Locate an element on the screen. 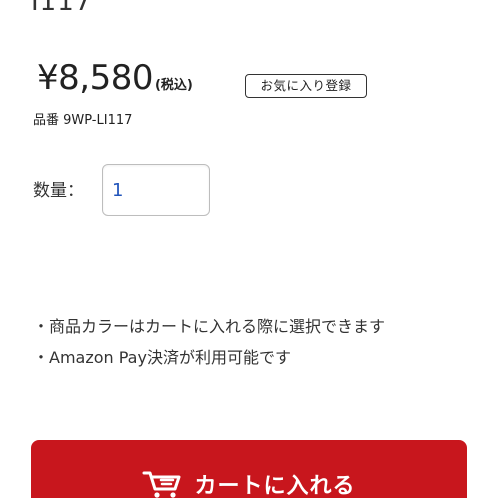  add-to-favorites-button: お気に入り登録 is located at coordinates (306, 86).